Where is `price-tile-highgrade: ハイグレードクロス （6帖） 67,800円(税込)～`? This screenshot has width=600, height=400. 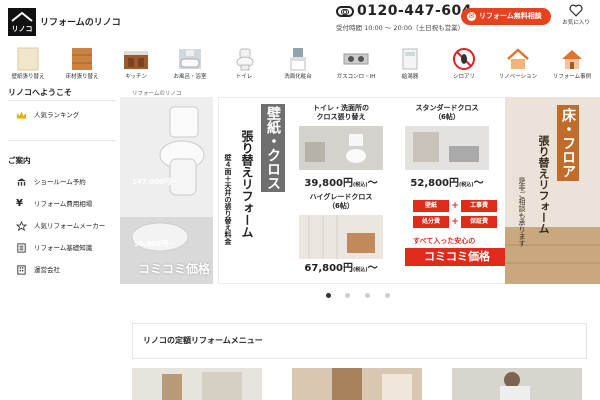
price-tile-highgrade: ハイグレードクロス （6帖） 67,800円(税込)～ is located at coordinates (341, 238).